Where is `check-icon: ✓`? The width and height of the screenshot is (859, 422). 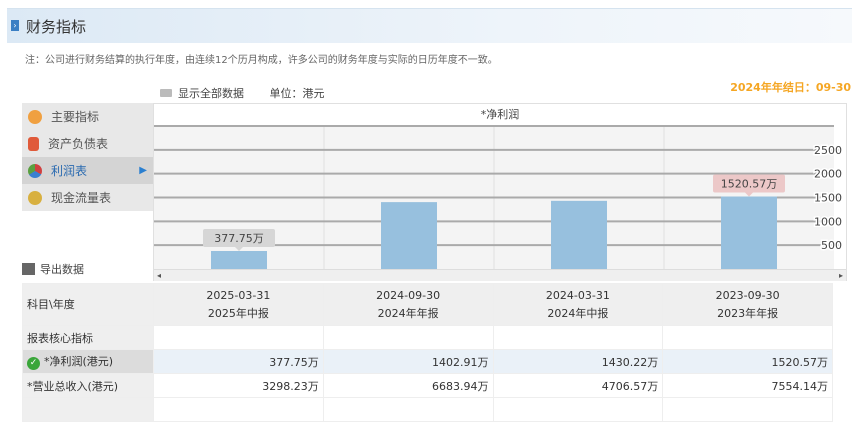 check-icon: ✓ is located at coordinates (33, 363).